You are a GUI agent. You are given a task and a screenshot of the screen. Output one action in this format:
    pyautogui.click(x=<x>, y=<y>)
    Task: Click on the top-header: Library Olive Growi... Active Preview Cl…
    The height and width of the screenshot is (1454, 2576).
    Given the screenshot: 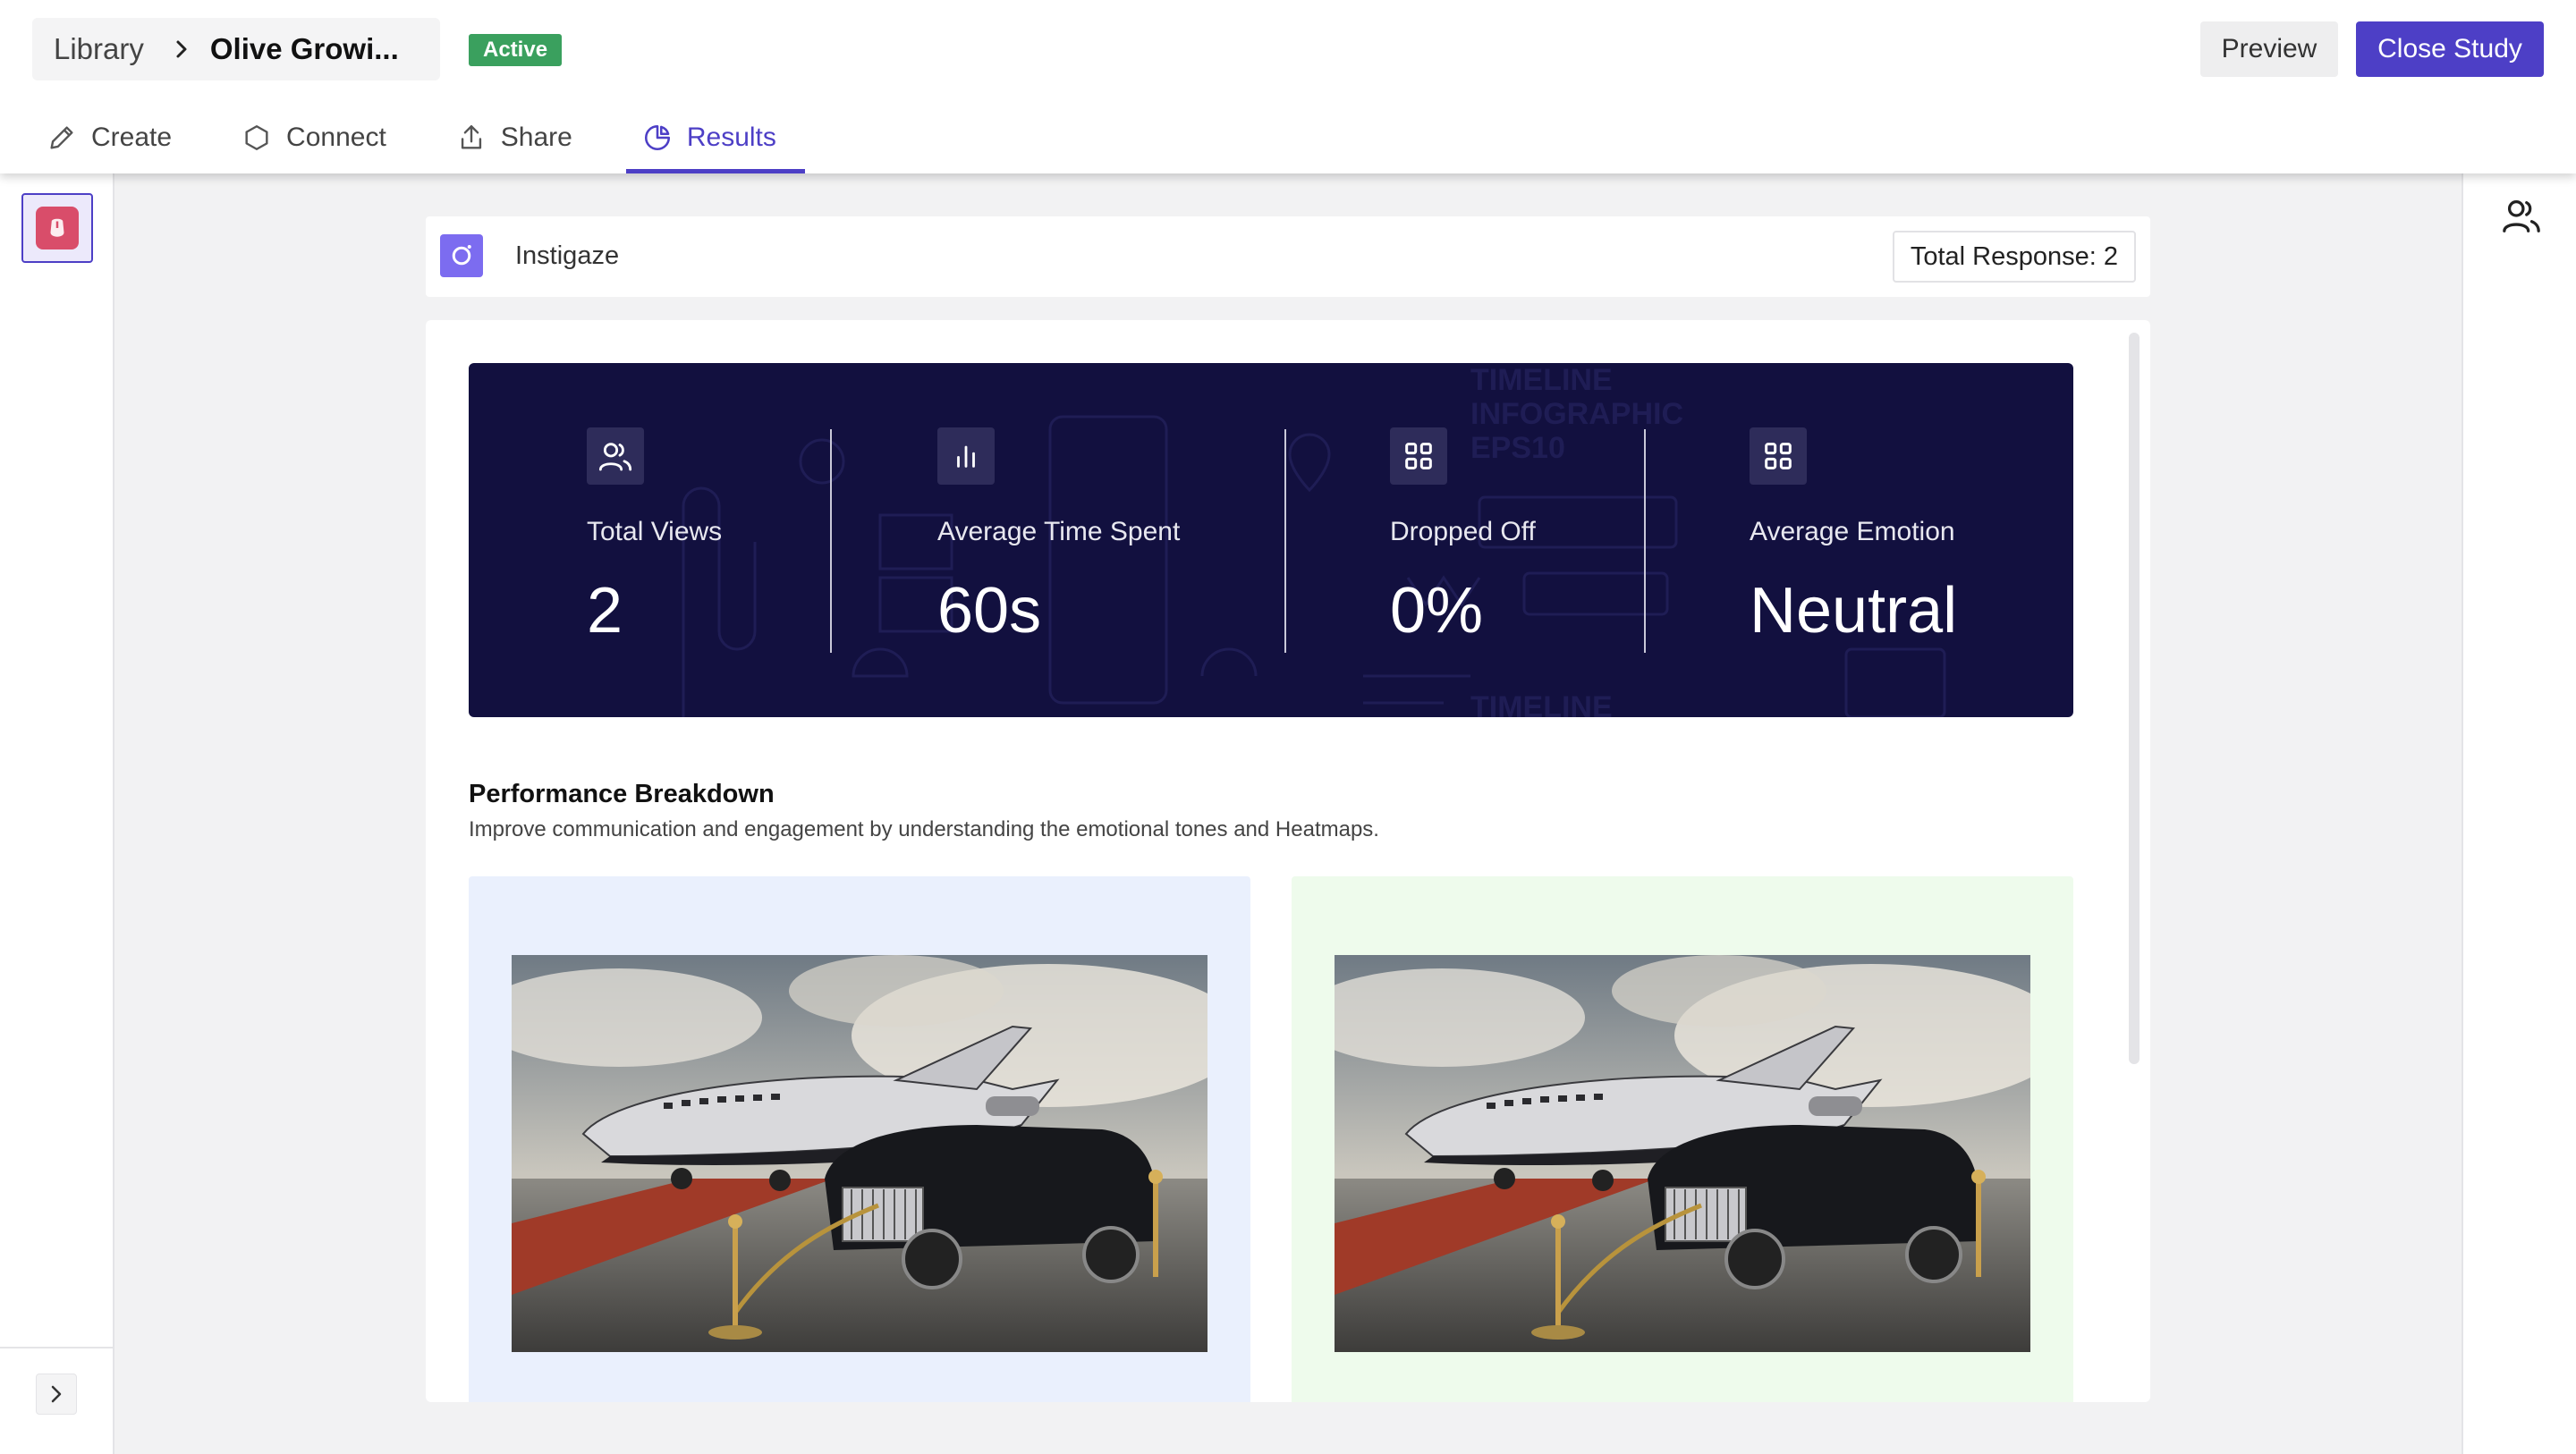 What is the action you would take?
    pyautogui.click(x=1288, y=86)
    